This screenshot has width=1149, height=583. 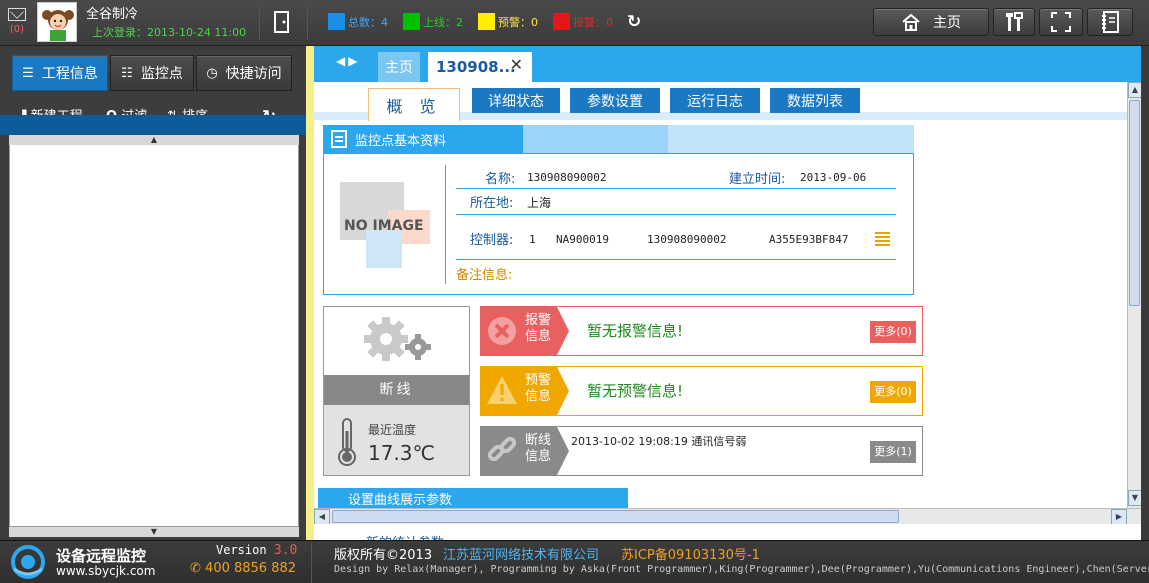 I want to click on list-icon: ☷, so click(x=127, y=73).